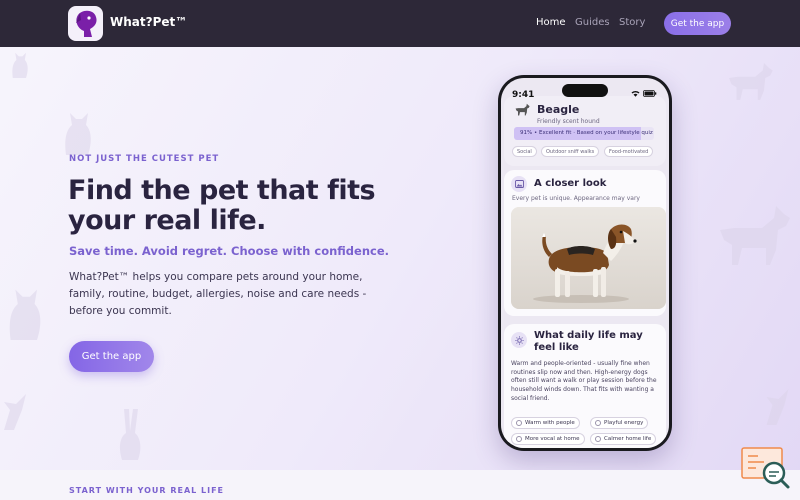 This screenshot has width=800, height=500. I want to click on brand-logo, so click(85, 23).